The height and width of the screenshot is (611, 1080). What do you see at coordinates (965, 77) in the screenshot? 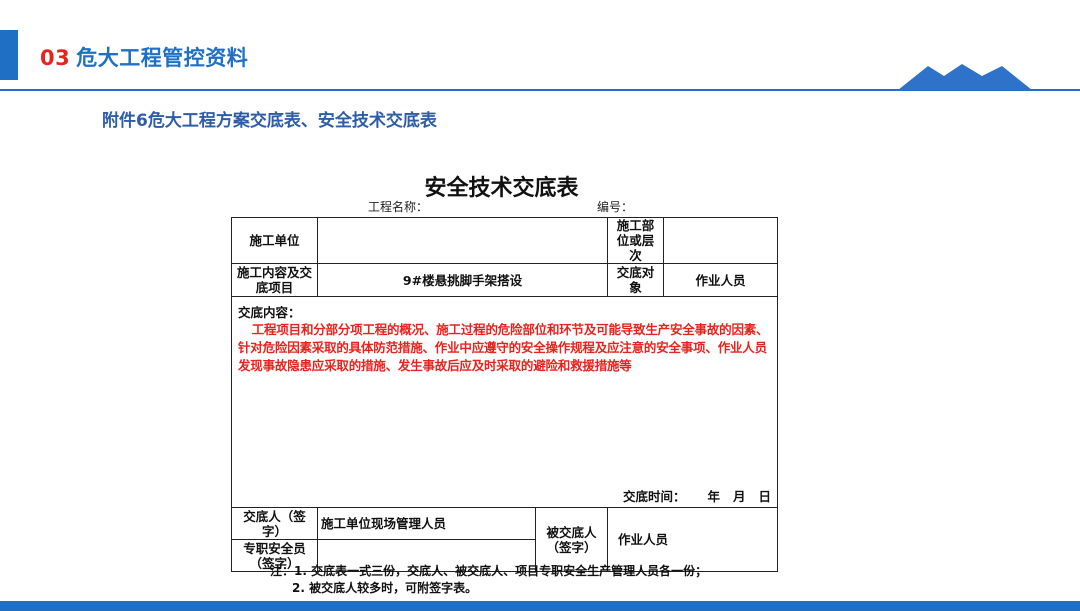
I see `mountain-logo-icon` at bounding box center [965, 77].